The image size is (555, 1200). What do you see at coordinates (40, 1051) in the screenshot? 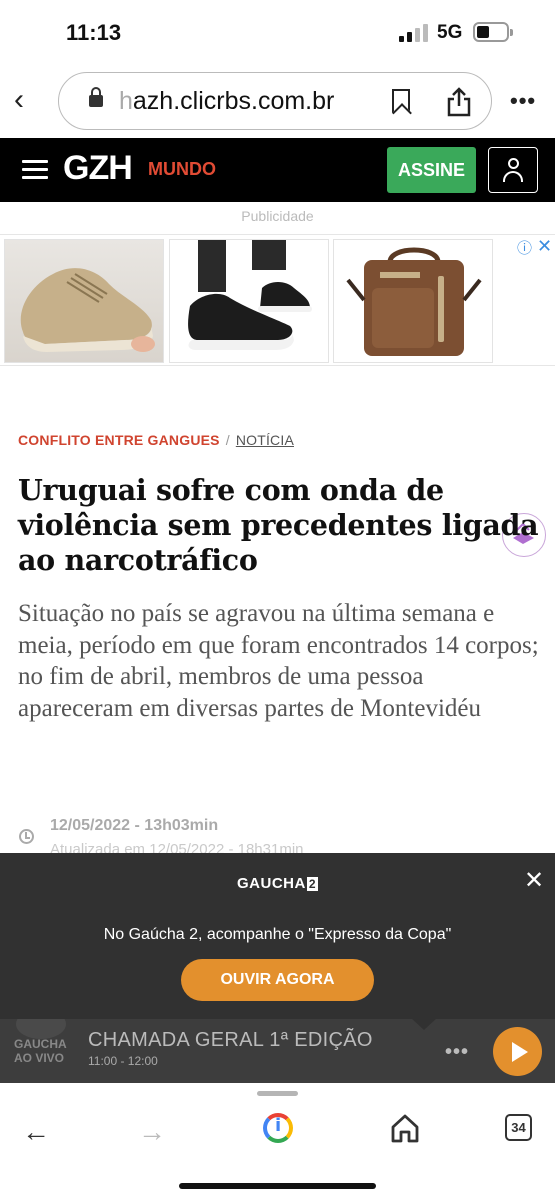
I see `live-label: GAUCHA AO VIVO` at bounding box center [40, 1051].